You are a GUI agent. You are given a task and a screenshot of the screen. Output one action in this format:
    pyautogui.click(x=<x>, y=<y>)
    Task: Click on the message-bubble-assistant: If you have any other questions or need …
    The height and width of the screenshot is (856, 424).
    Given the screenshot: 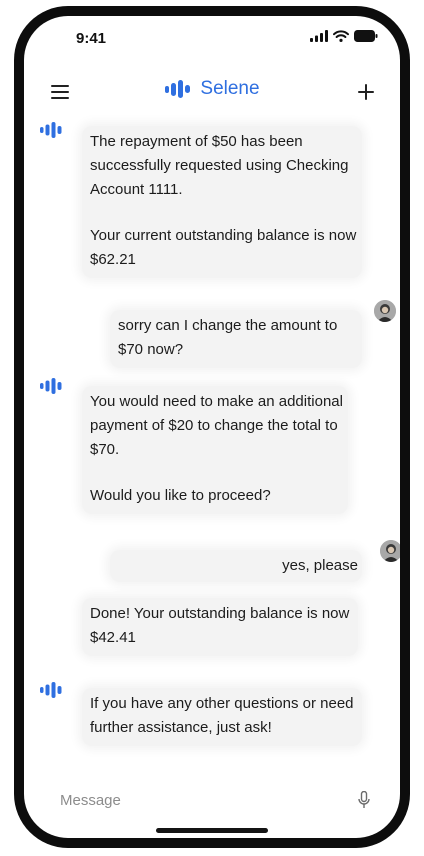 What is the action you would take?
    pyautogui.click(x=222, y=717)
    